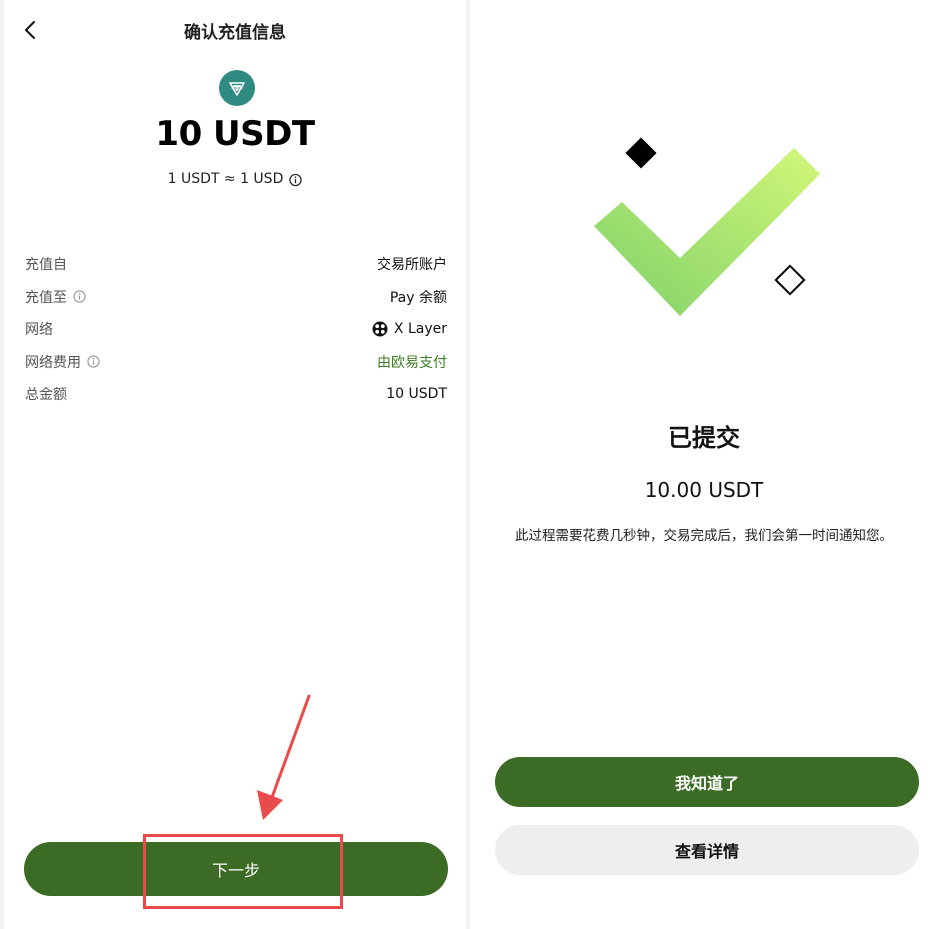  What do you see at coordinates (236, 869) in the screenshot?
I see `next-step-button: 下一步` at bounding box center [236, 869].